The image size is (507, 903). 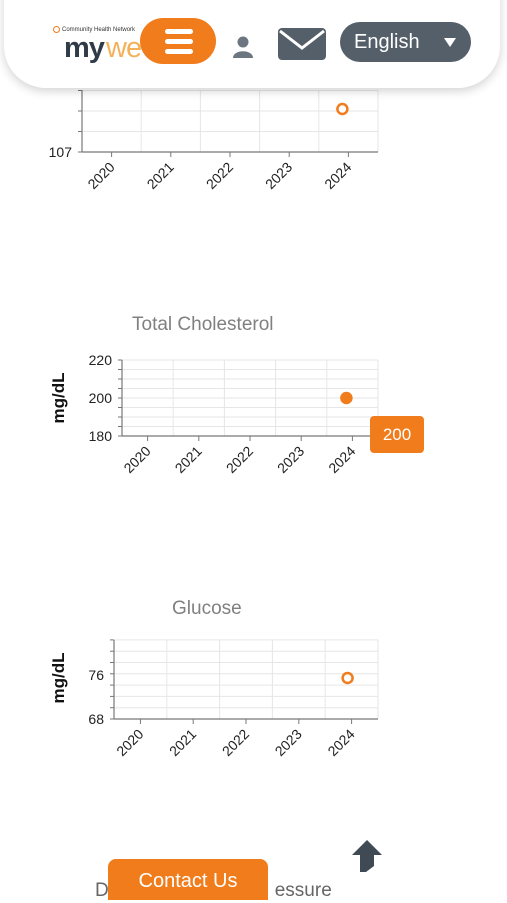 What do you see at coordinates (387, 42) in the screenshot?
I see `language-label: English` at bounding box center [387, 42].